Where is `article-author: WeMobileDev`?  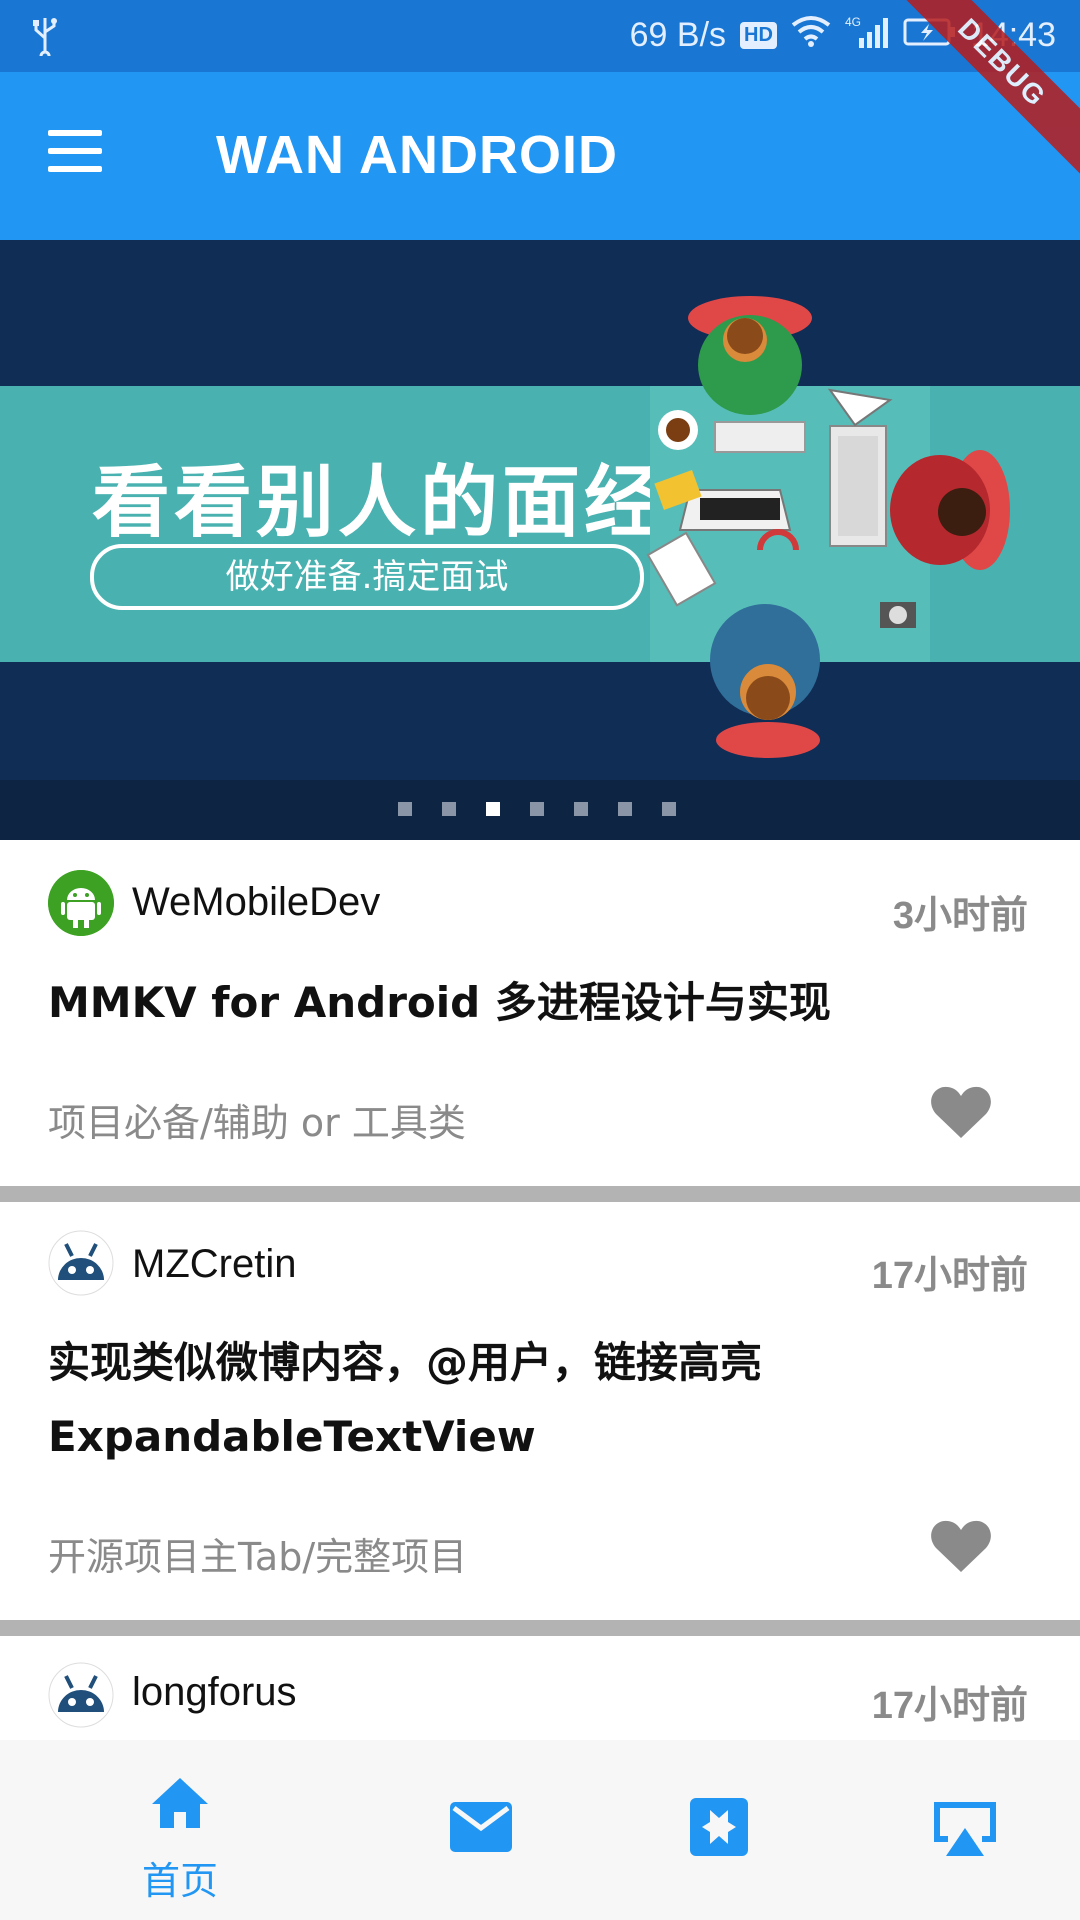 article-author: WeMobileDev is located at coordinates (256, 902).